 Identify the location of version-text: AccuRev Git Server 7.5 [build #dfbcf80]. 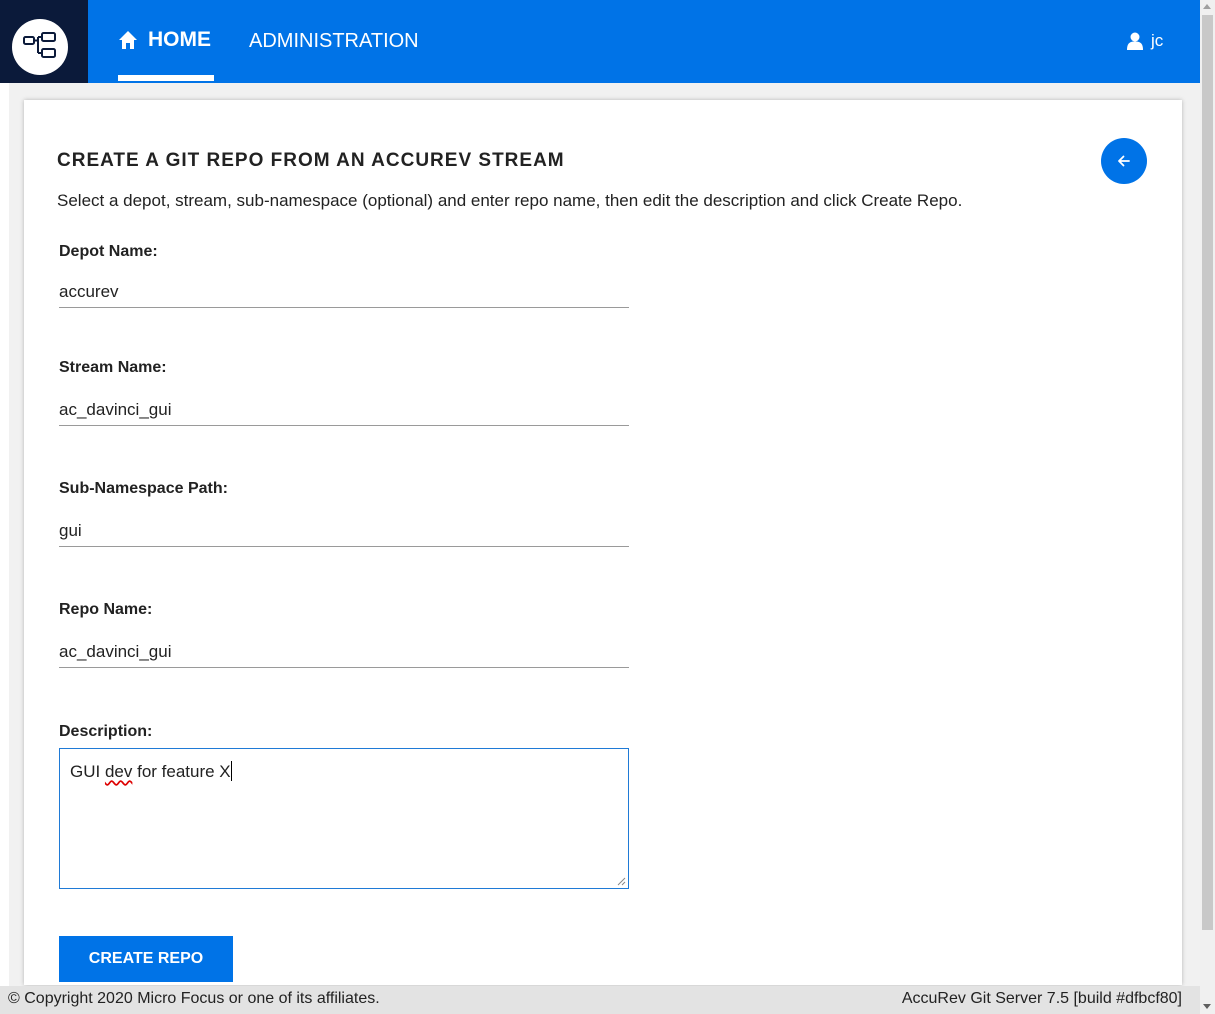
(1041, 998).